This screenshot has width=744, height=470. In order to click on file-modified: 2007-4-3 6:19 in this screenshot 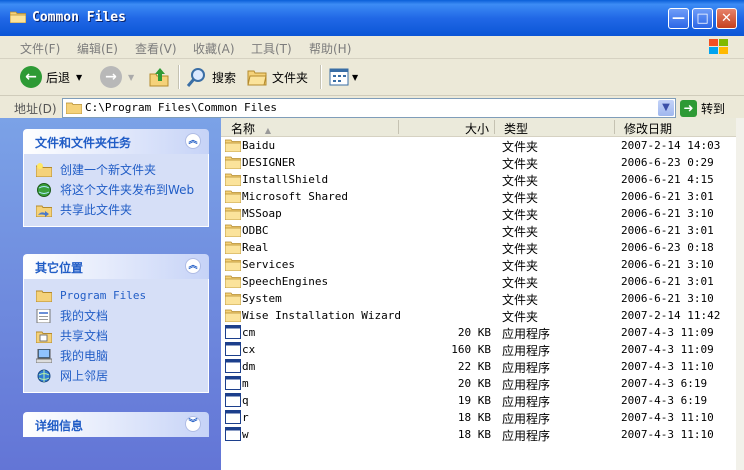, I will do `click(664, 383)`.